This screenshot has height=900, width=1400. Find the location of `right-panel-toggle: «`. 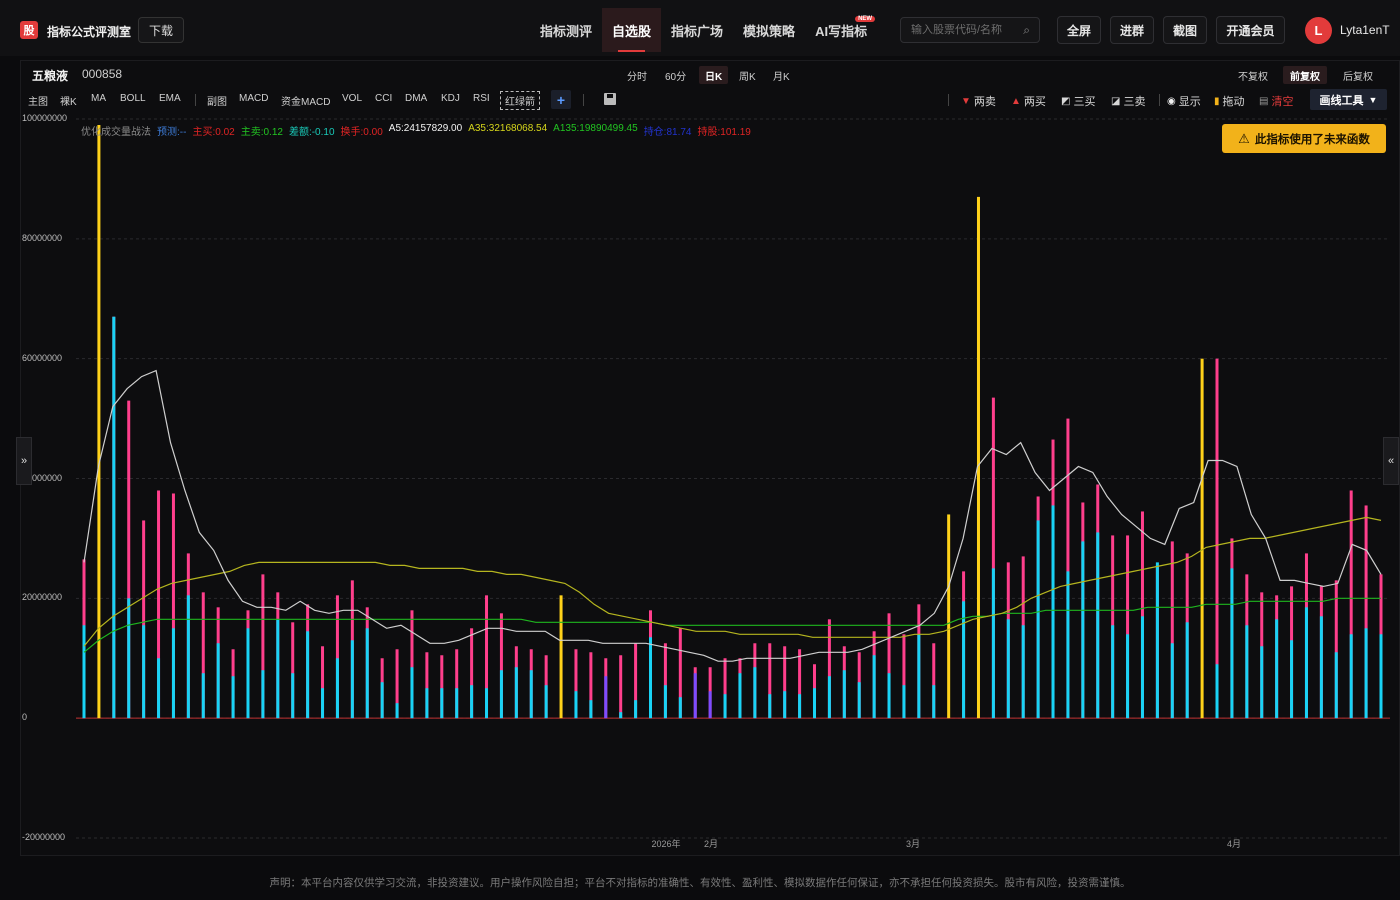

right-panel-toggle: « is located at coordinates (1391, 461).